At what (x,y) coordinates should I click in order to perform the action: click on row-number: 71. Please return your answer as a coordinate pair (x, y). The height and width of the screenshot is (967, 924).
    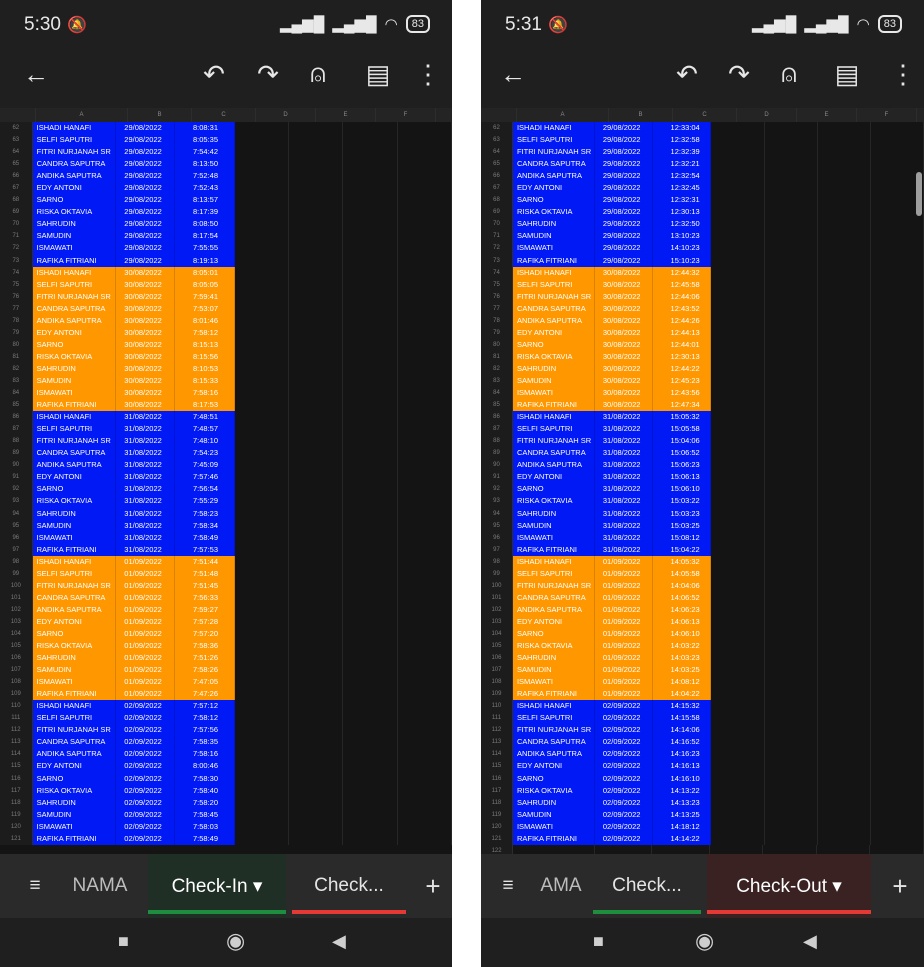
    Looking at the image, I should click on (16, 236).